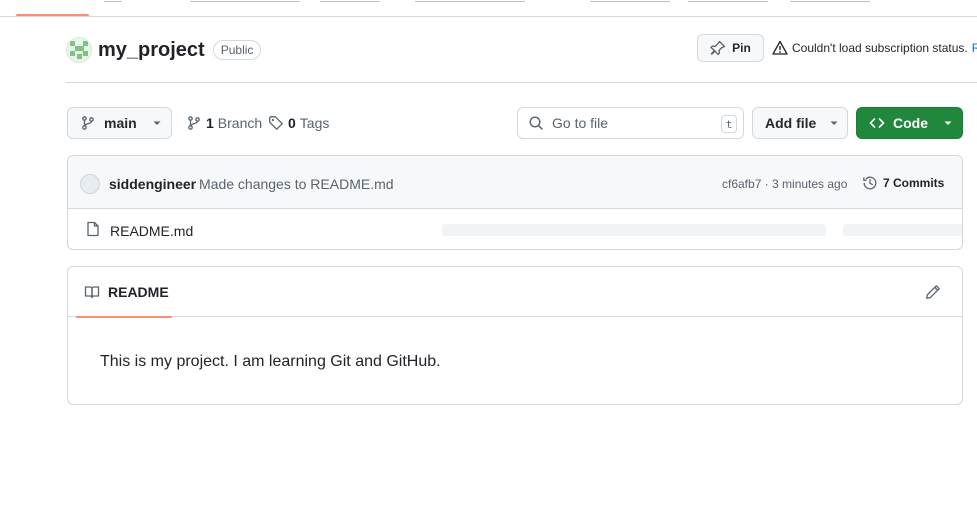 The width and height of the screenshot is (977, 532). I want to click on pin-icon, so click(718, 48).